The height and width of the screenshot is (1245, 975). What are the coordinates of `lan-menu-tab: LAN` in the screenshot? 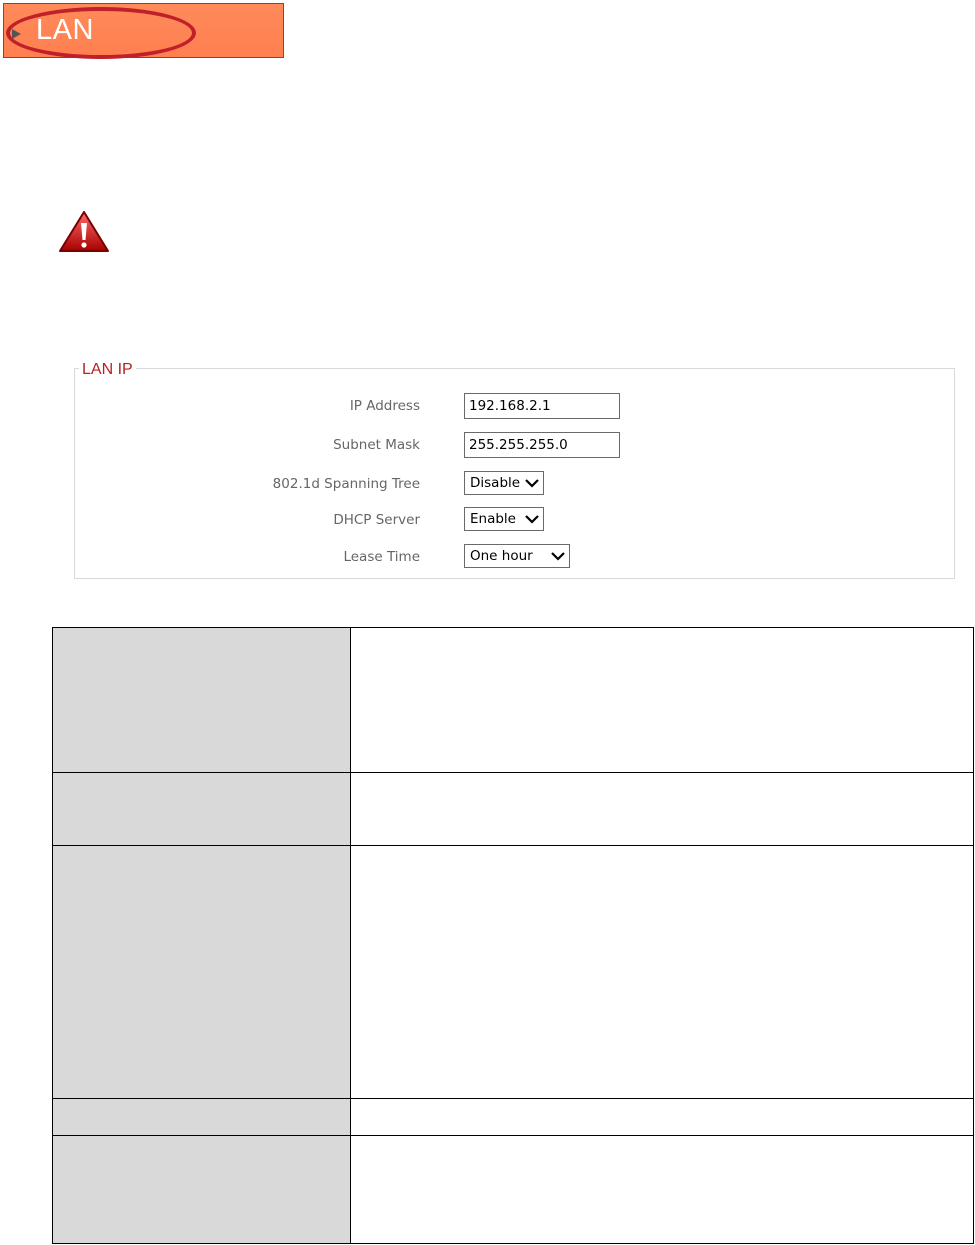 It's located at (143, 31).